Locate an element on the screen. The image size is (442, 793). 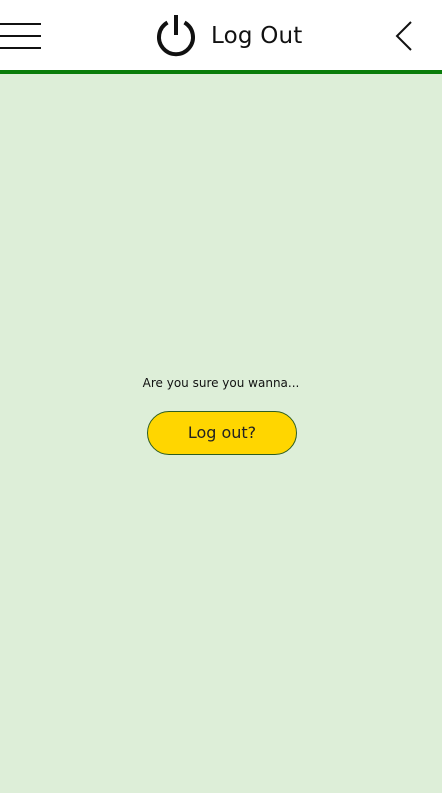
logout-button: Log out? is located at coordinates (222, 433).